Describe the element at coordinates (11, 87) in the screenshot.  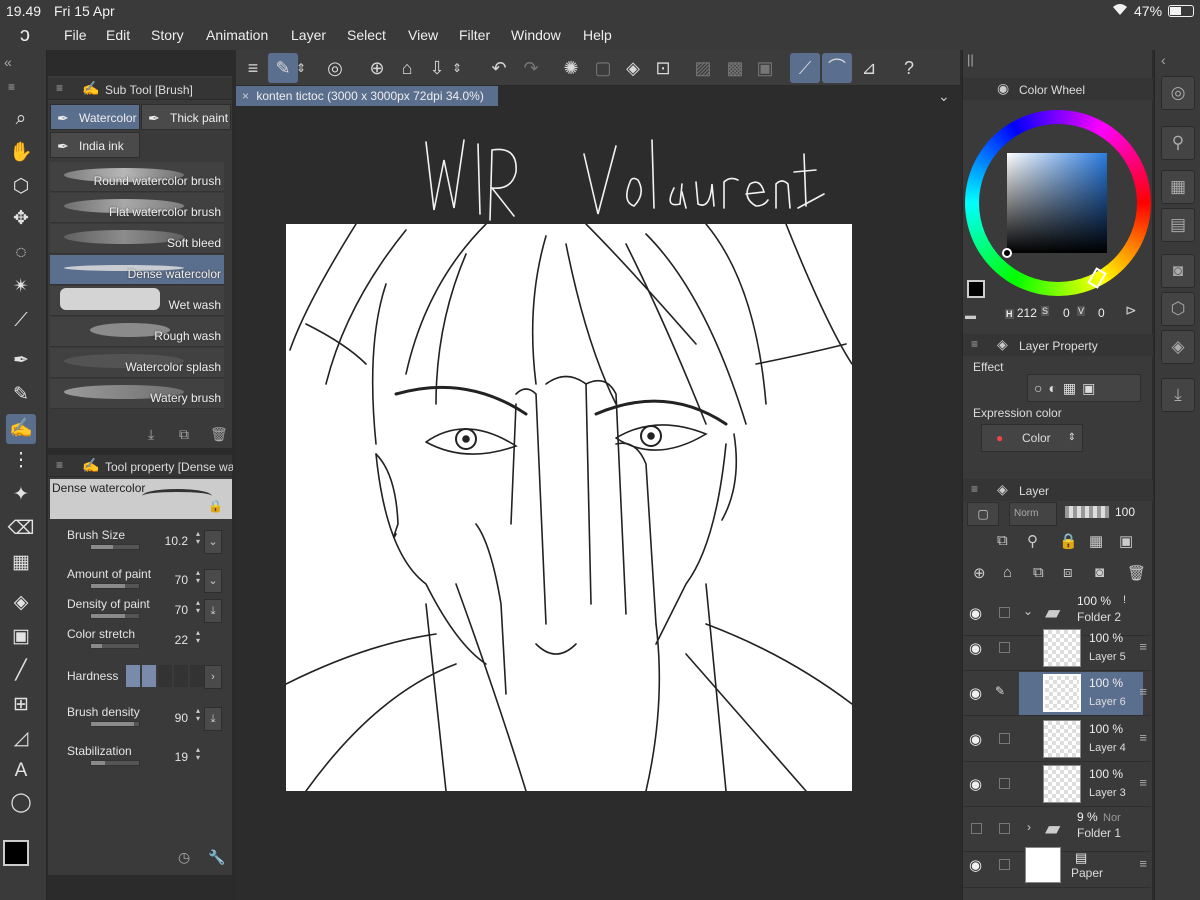
I see `palette-menu-icon: ≡` at that location.